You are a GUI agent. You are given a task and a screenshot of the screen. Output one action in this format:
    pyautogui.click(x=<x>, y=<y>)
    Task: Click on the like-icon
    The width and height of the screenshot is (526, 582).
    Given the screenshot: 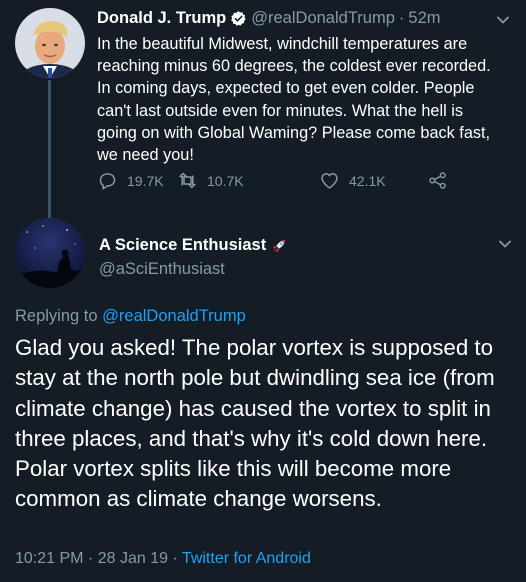 What is the action you would take?
    pyautogui.click(x=329, y=180)
    